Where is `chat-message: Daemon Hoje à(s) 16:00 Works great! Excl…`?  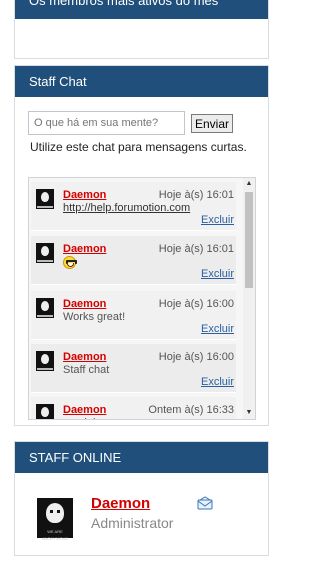 chat-message: Daemon Hoje à(s) 16:00 Works great! Excl… is located at coordinates (133, 315).